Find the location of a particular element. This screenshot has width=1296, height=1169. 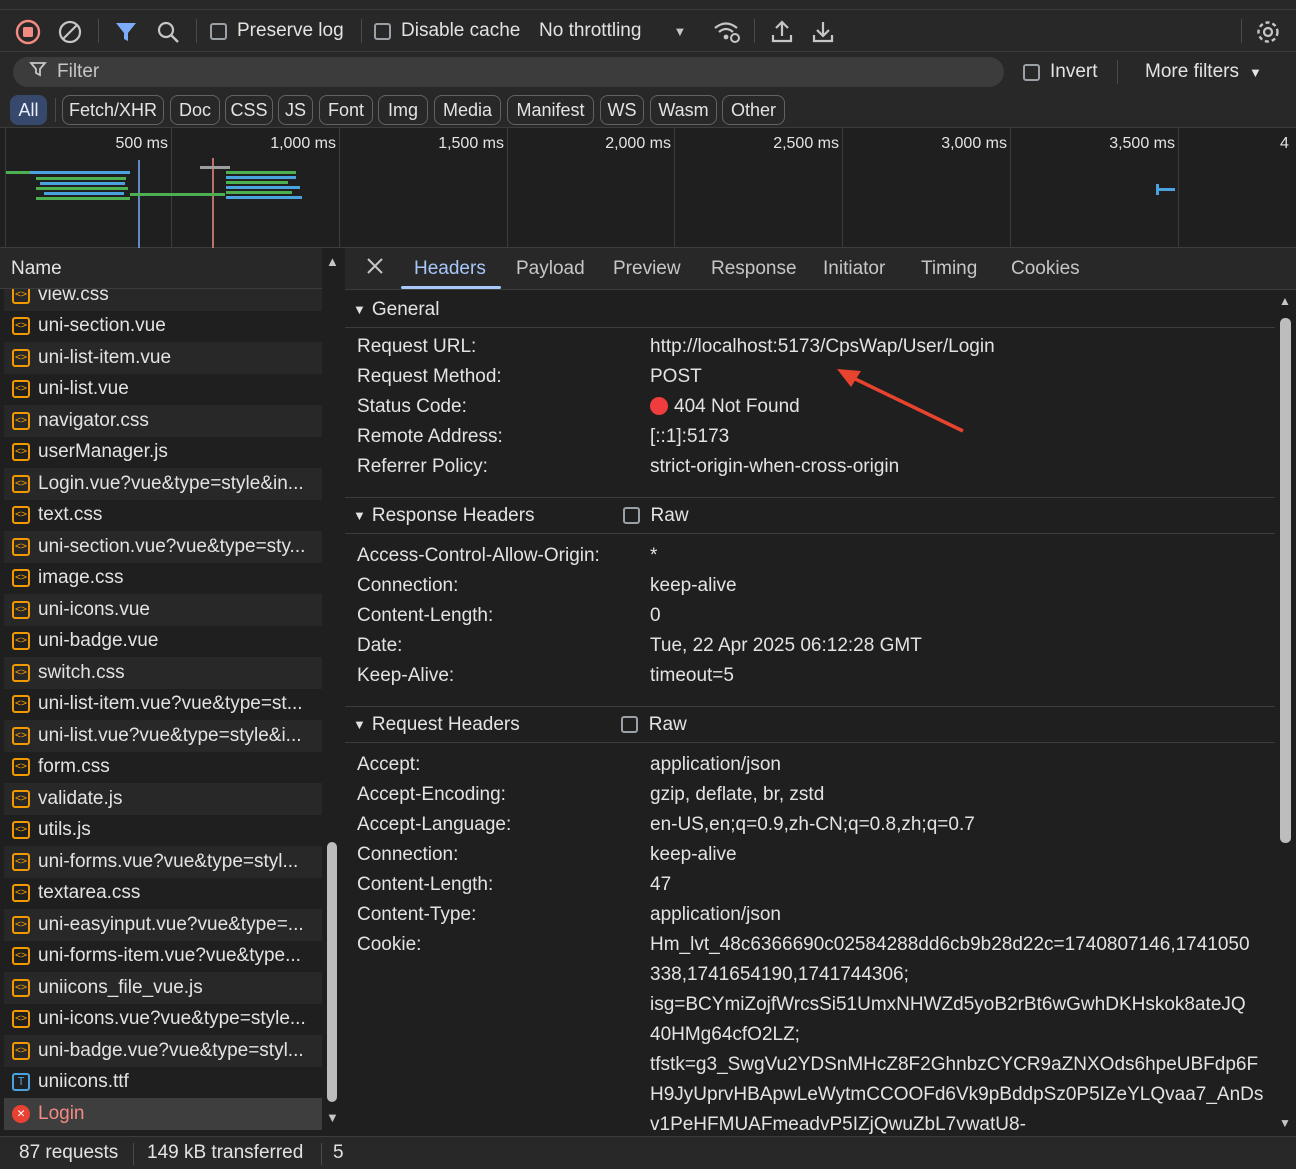

response-raw-checkbox is located at coordinates (631, 515).